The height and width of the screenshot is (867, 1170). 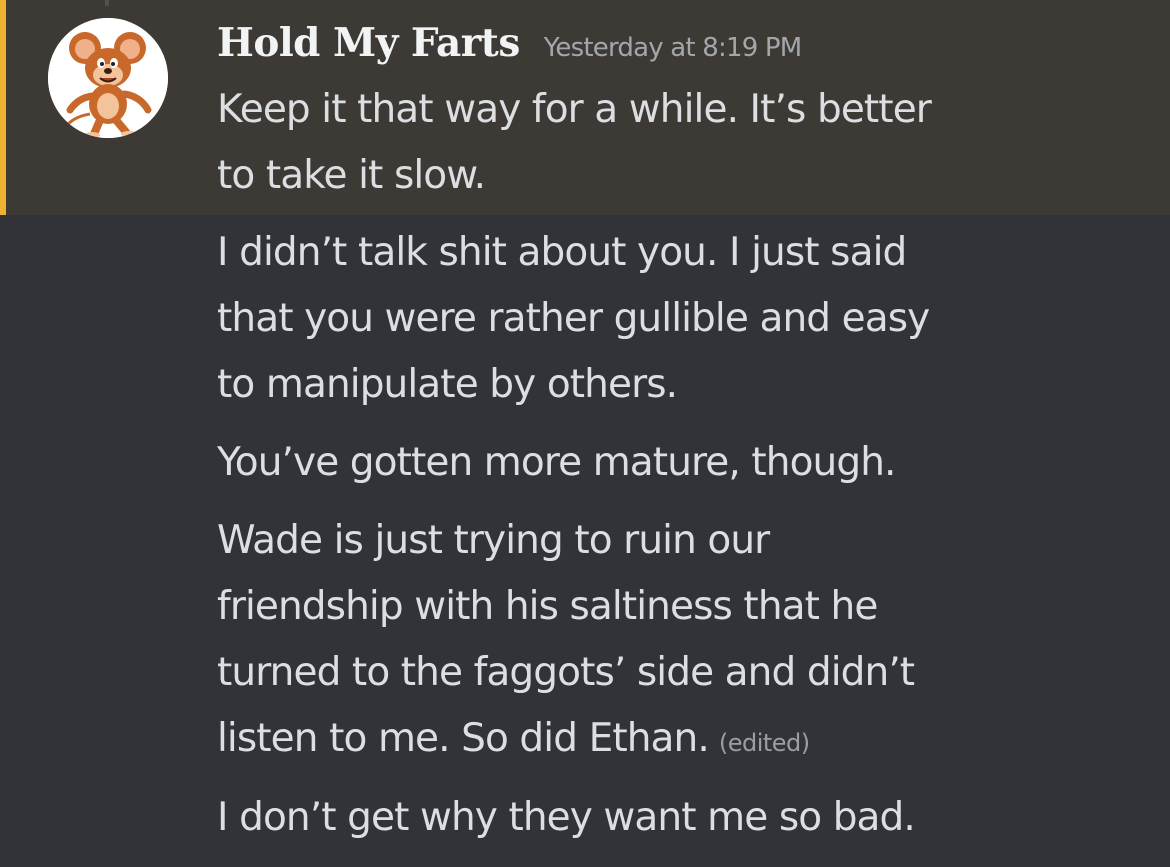 What do you see at coordinates (764, 743) in the screenshot?
I see `edited-indicator: (edited)` at bounding box center [764, 743].